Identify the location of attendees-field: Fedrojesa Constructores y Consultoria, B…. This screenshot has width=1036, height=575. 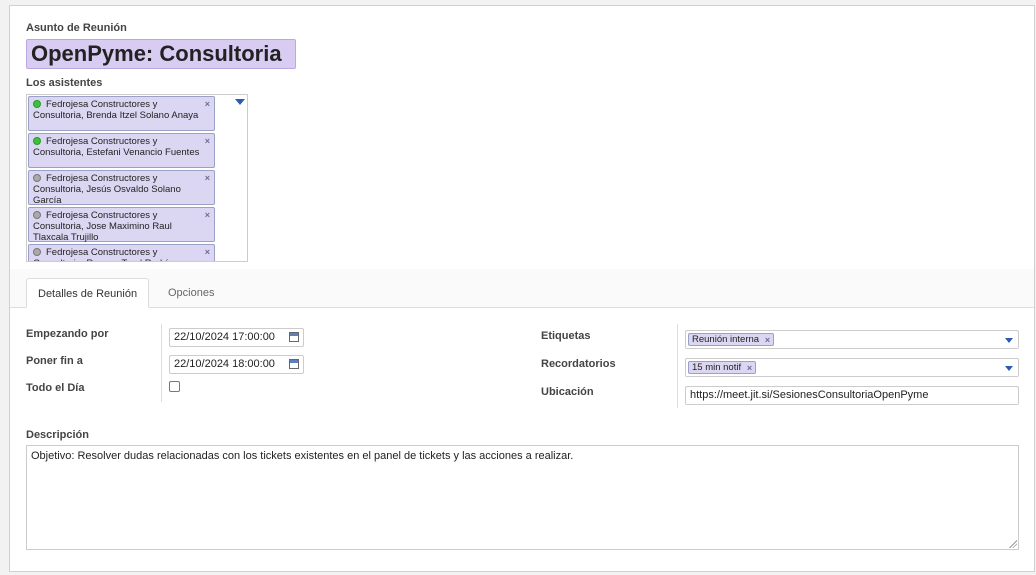
(137, 178).